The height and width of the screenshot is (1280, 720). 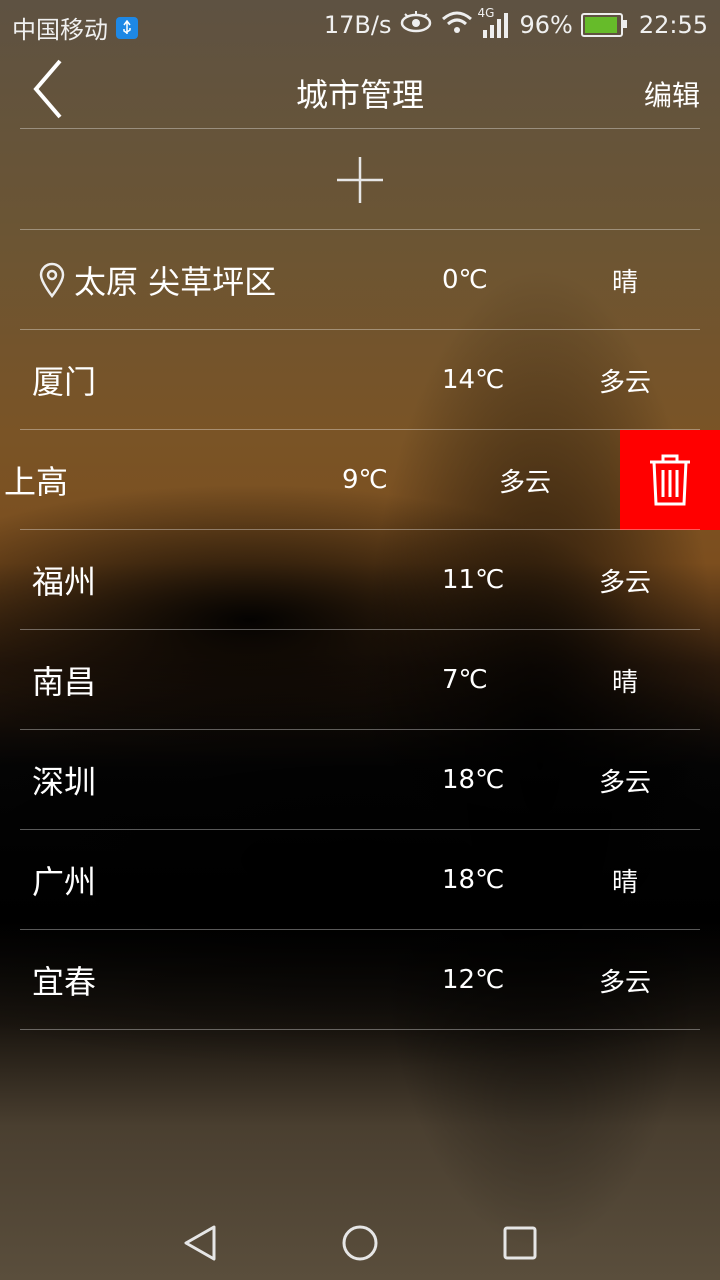 I want to click on city-row-shanggao: 上高 9℃ 多云, so click(x=360, y=480).